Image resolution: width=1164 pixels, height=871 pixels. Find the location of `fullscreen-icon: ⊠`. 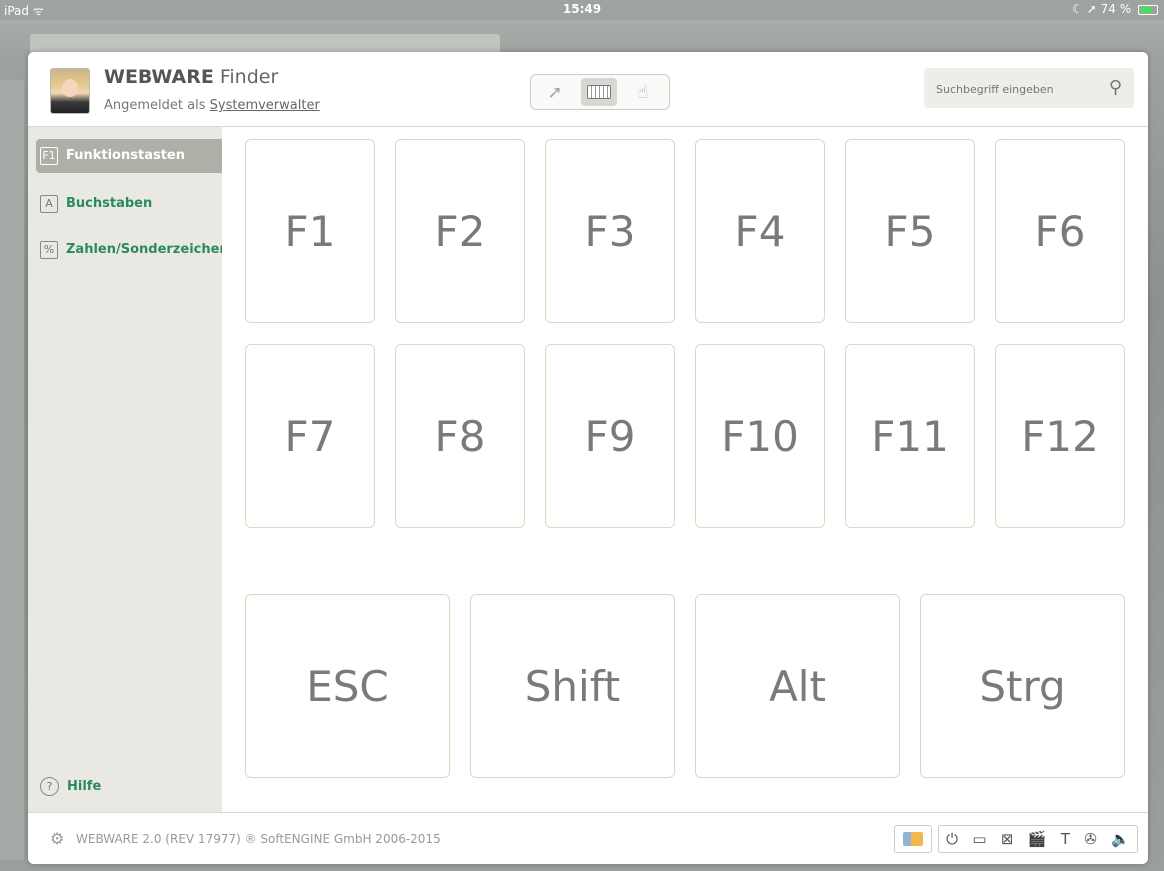

fullscreen-icon: ⊠ is located at coordinates (1007, 839).